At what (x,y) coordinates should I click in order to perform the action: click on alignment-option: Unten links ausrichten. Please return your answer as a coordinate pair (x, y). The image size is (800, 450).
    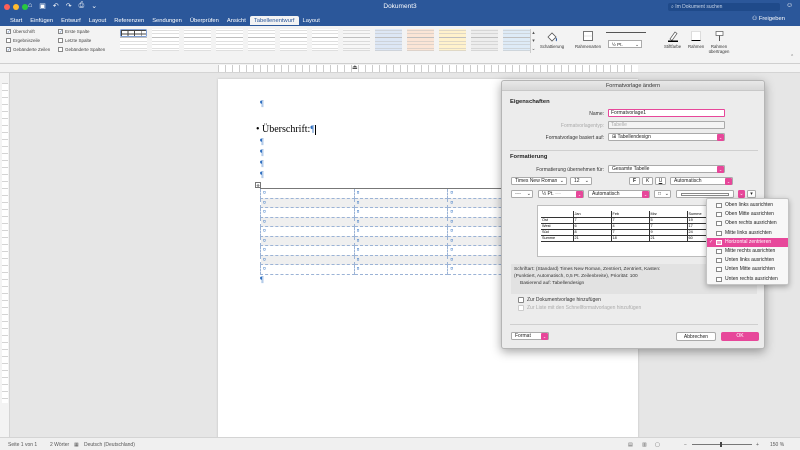
    Looking at the image, I should click on (747, 260).